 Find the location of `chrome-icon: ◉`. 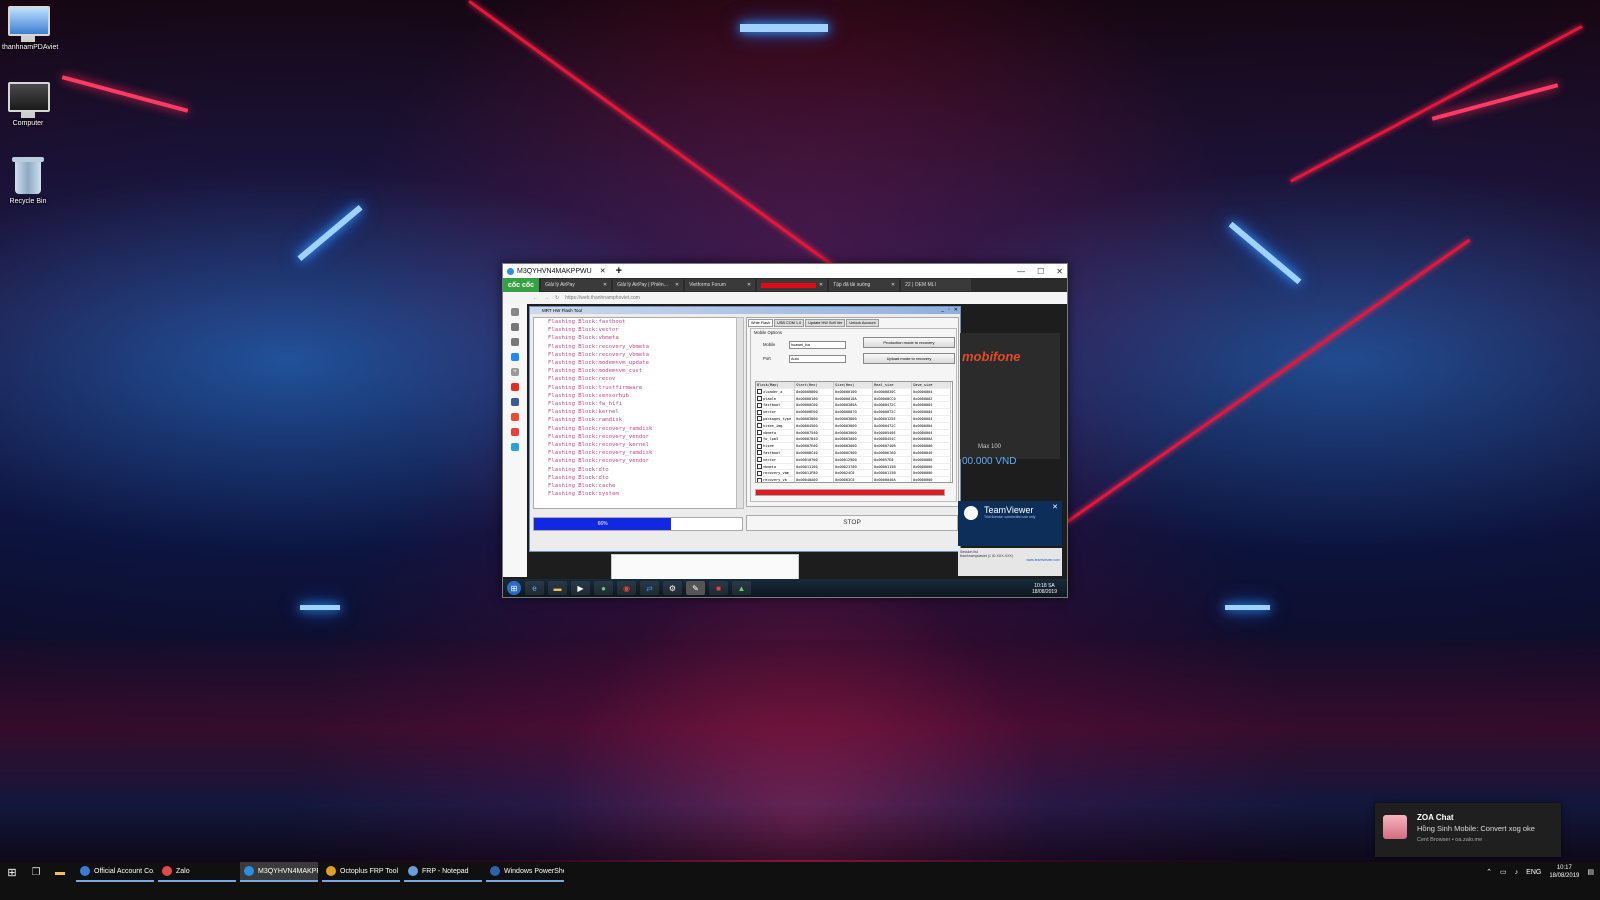

chrome-icon: ◉ is located at coordinates (626, 588).